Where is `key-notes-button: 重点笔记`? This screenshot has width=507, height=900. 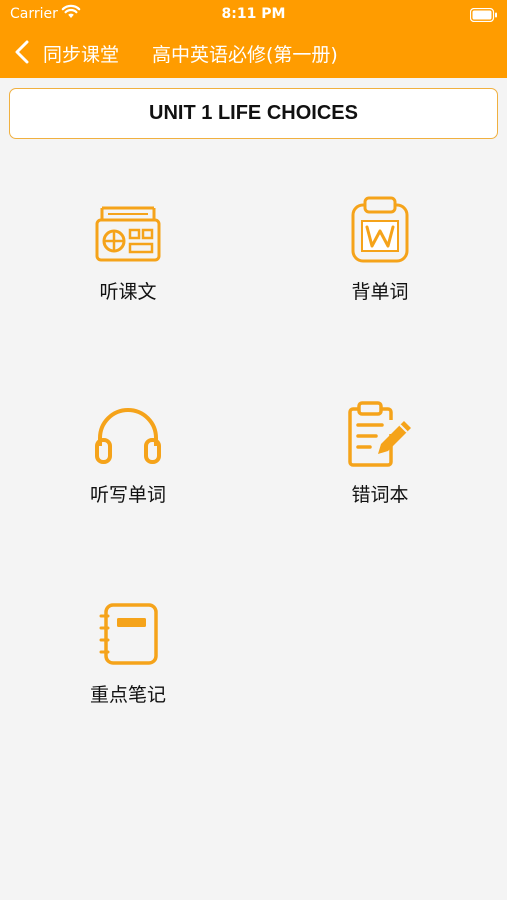 key-notes-button: 重点笔记 is located at coordinates (128, 665).